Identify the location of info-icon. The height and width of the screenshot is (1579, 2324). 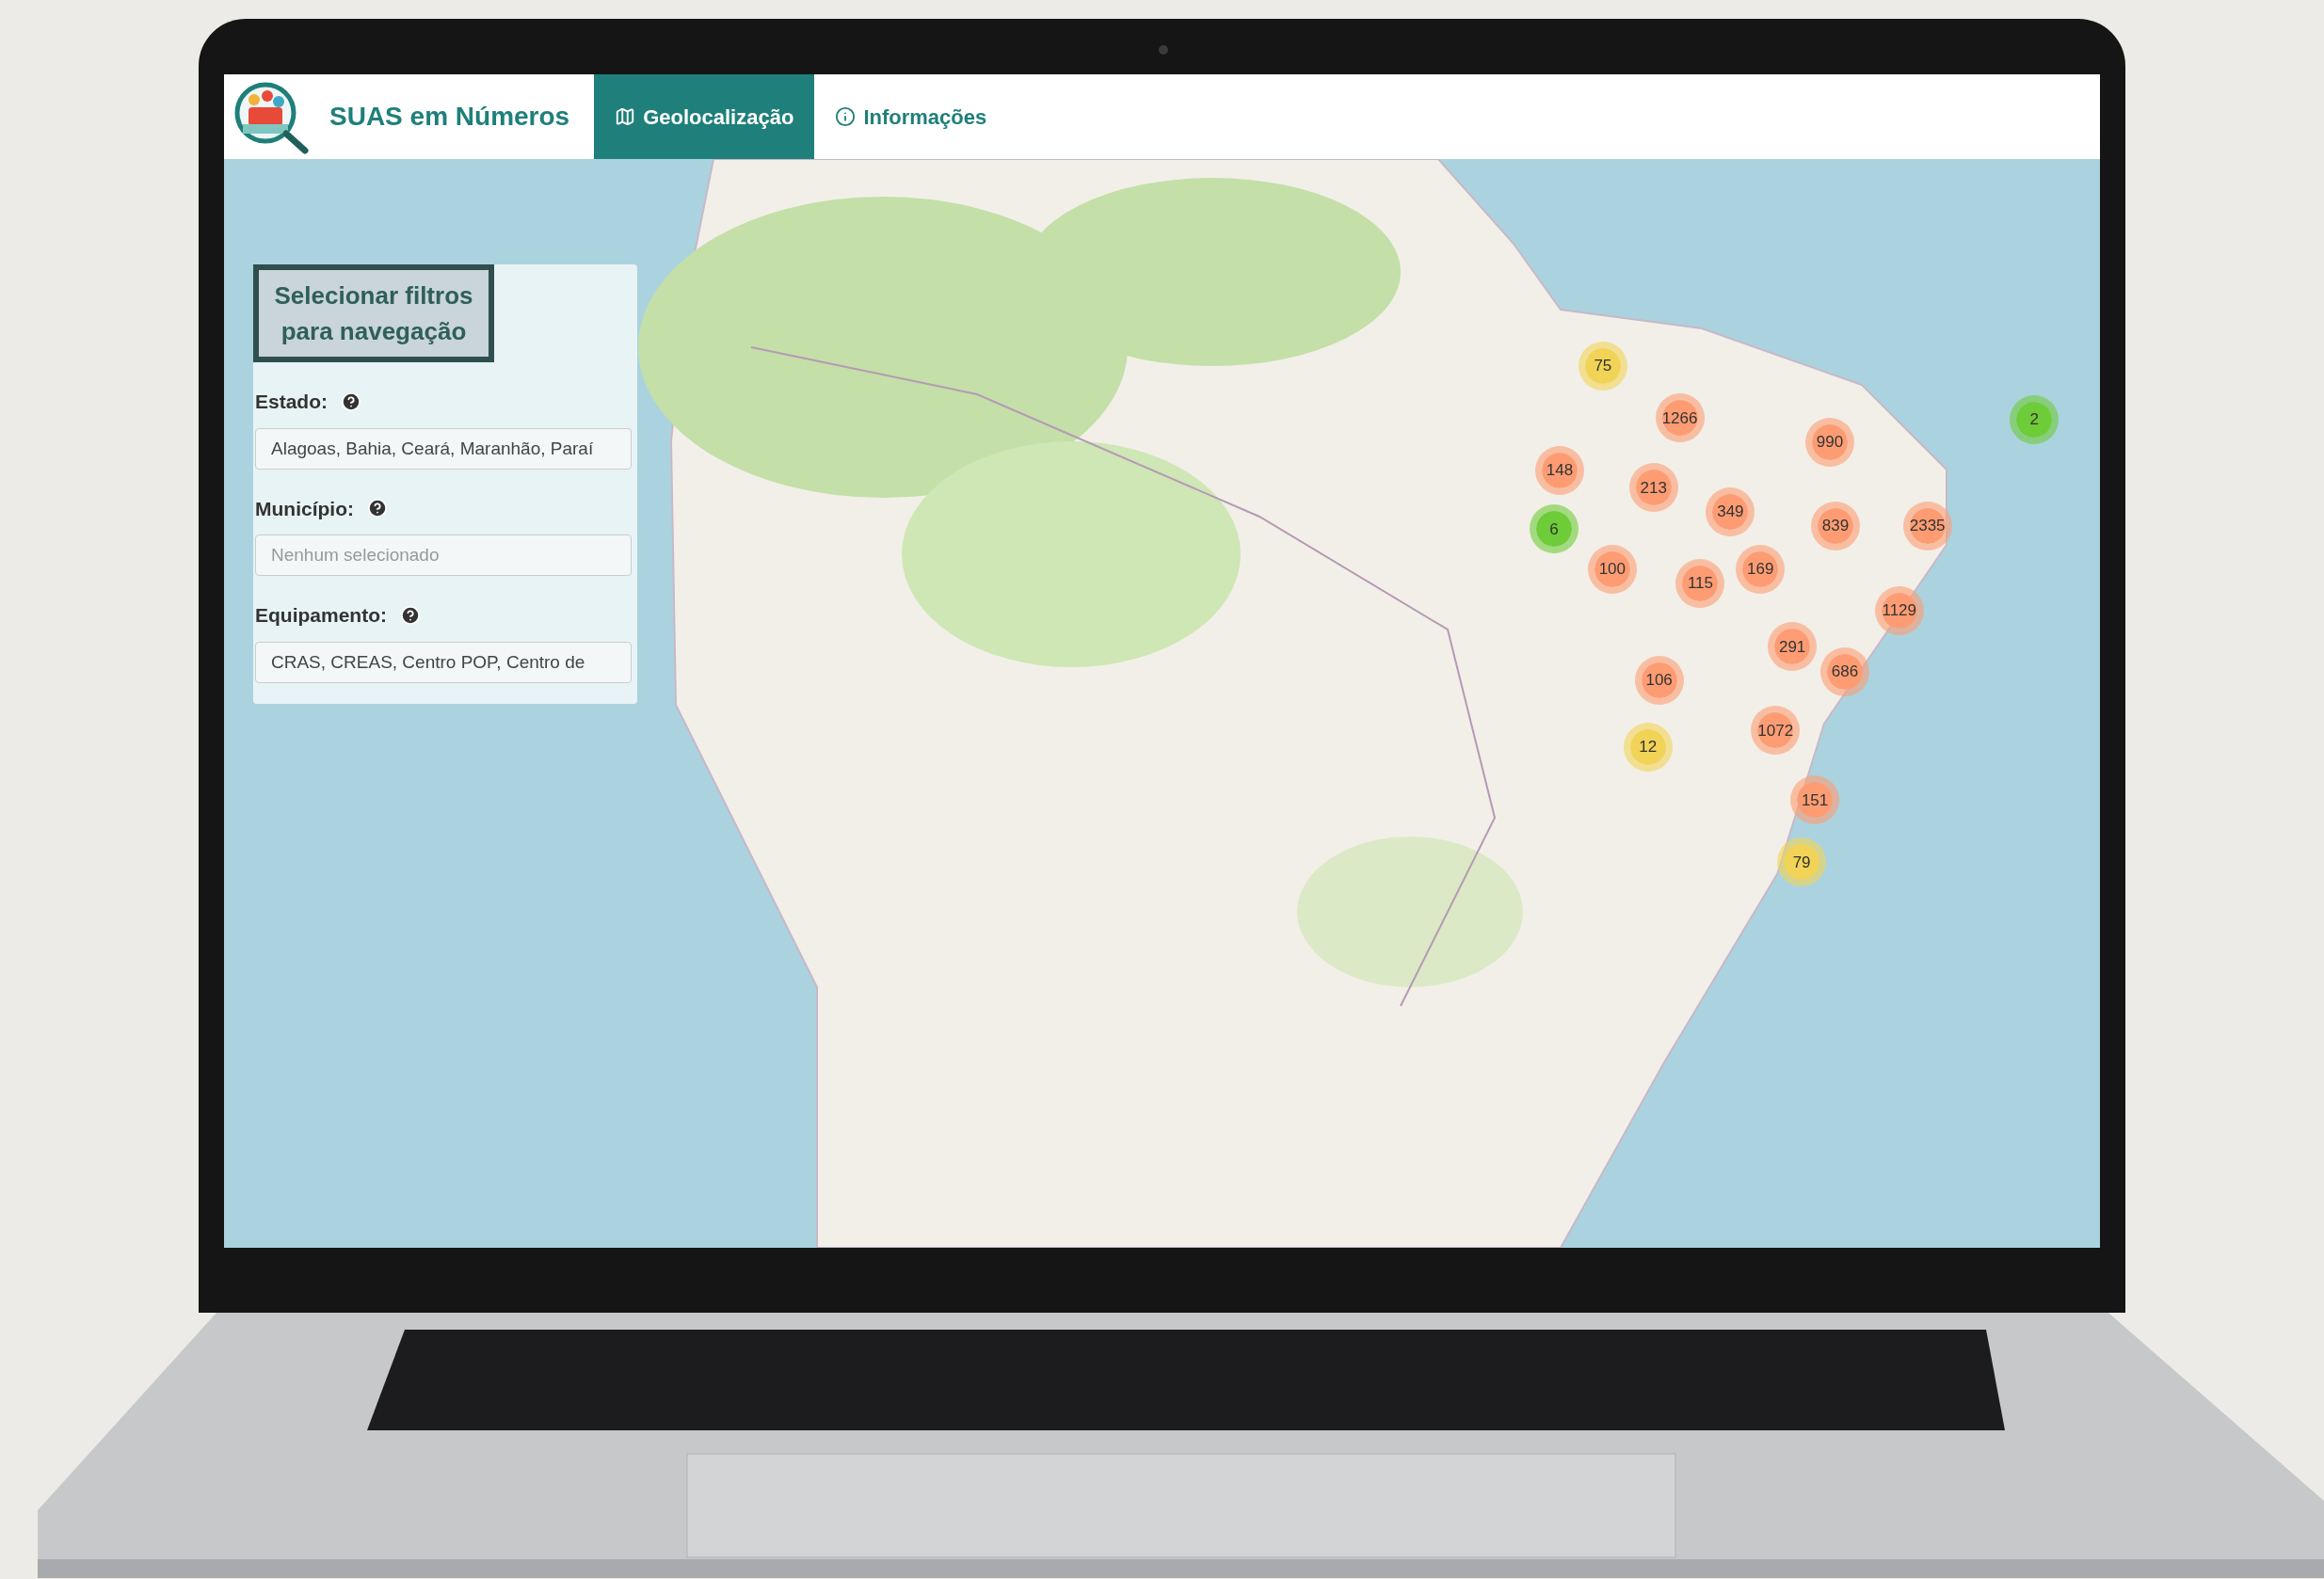
(846, 116).